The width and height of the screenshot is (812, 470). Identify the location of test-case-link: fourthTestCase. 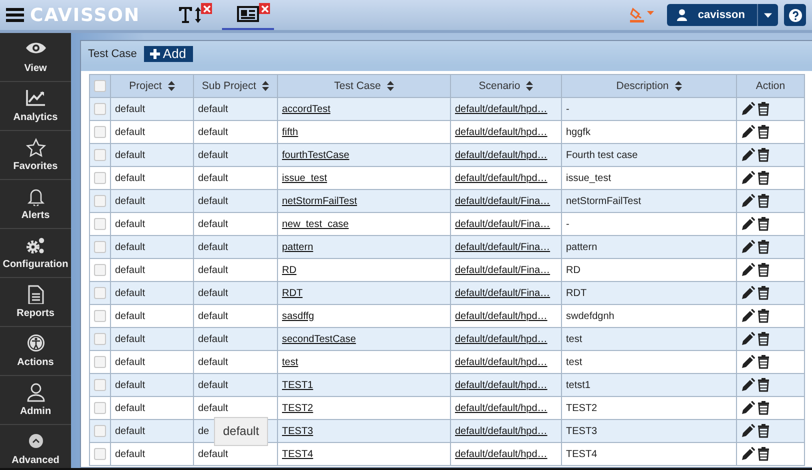
(316, 155).